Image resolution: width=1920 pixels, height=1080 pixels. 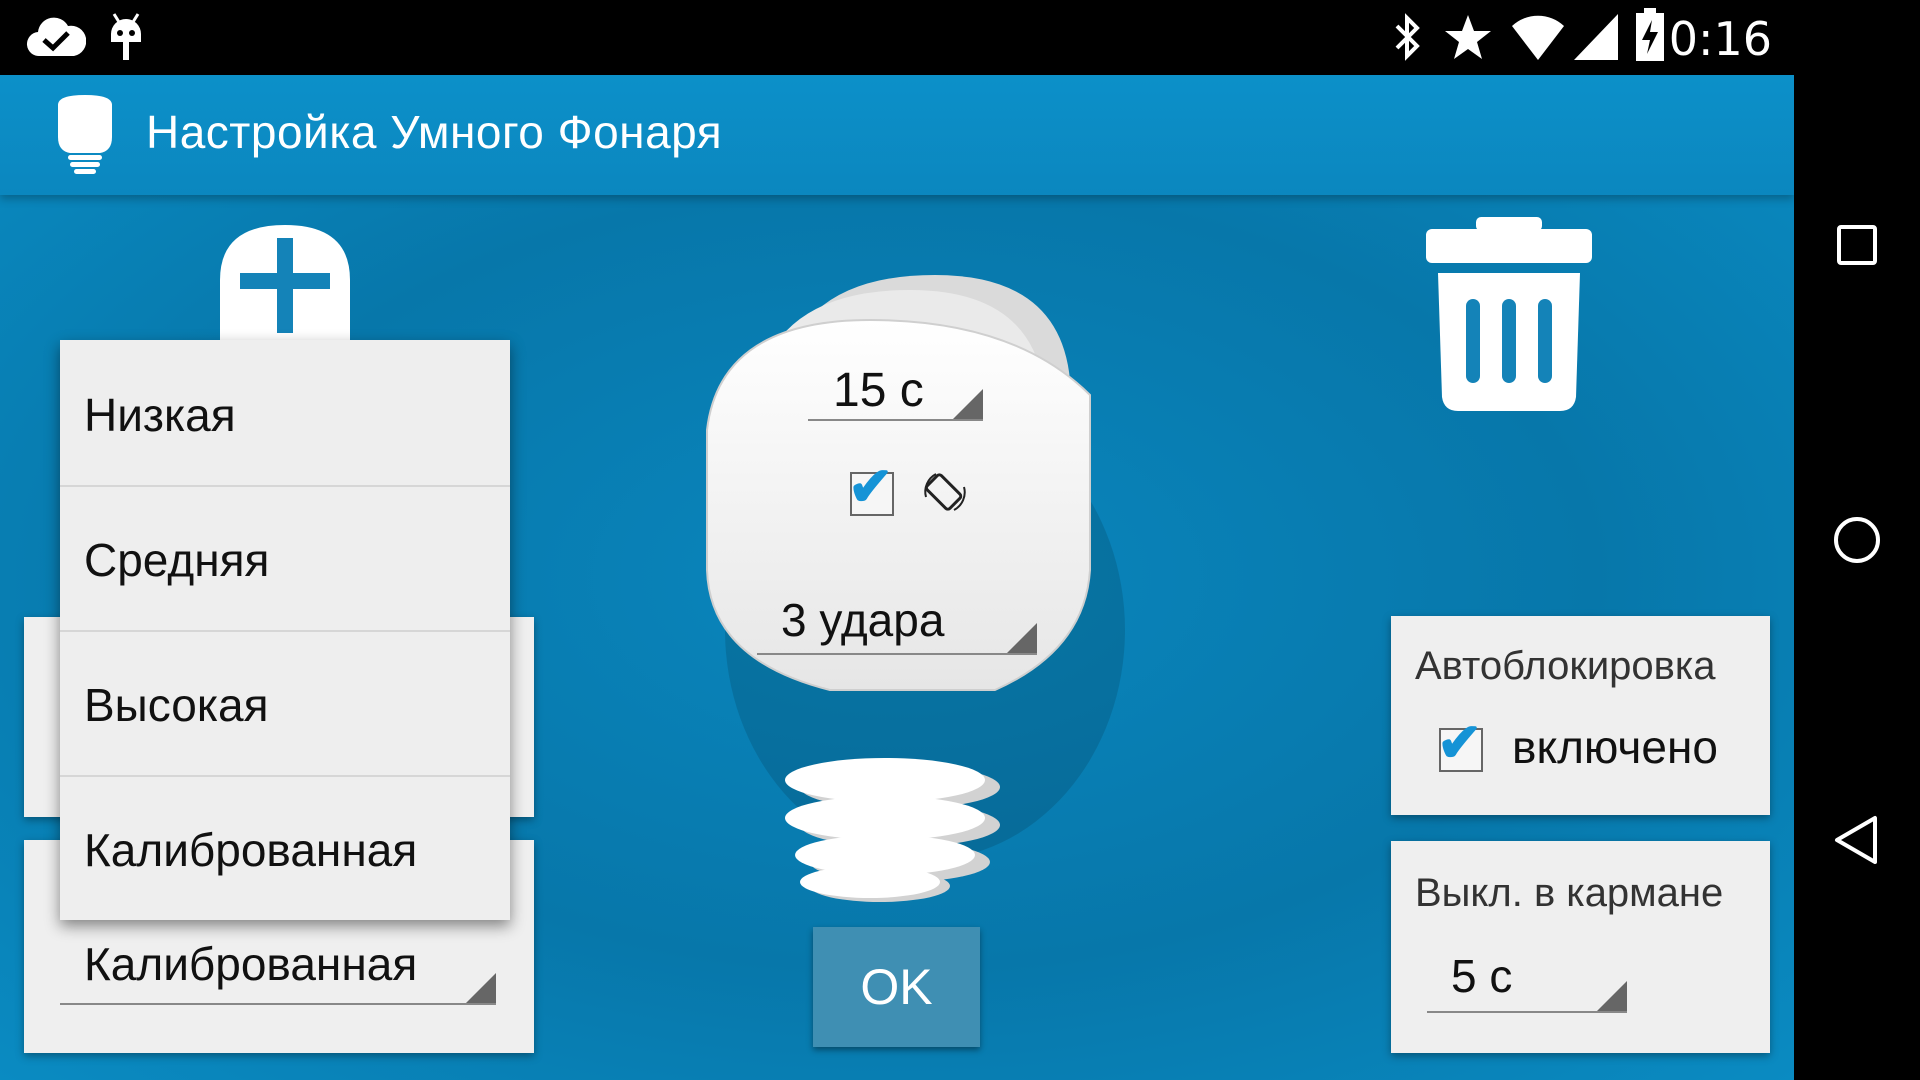 I want to click on plus-icon, so click(x=285, y=285).